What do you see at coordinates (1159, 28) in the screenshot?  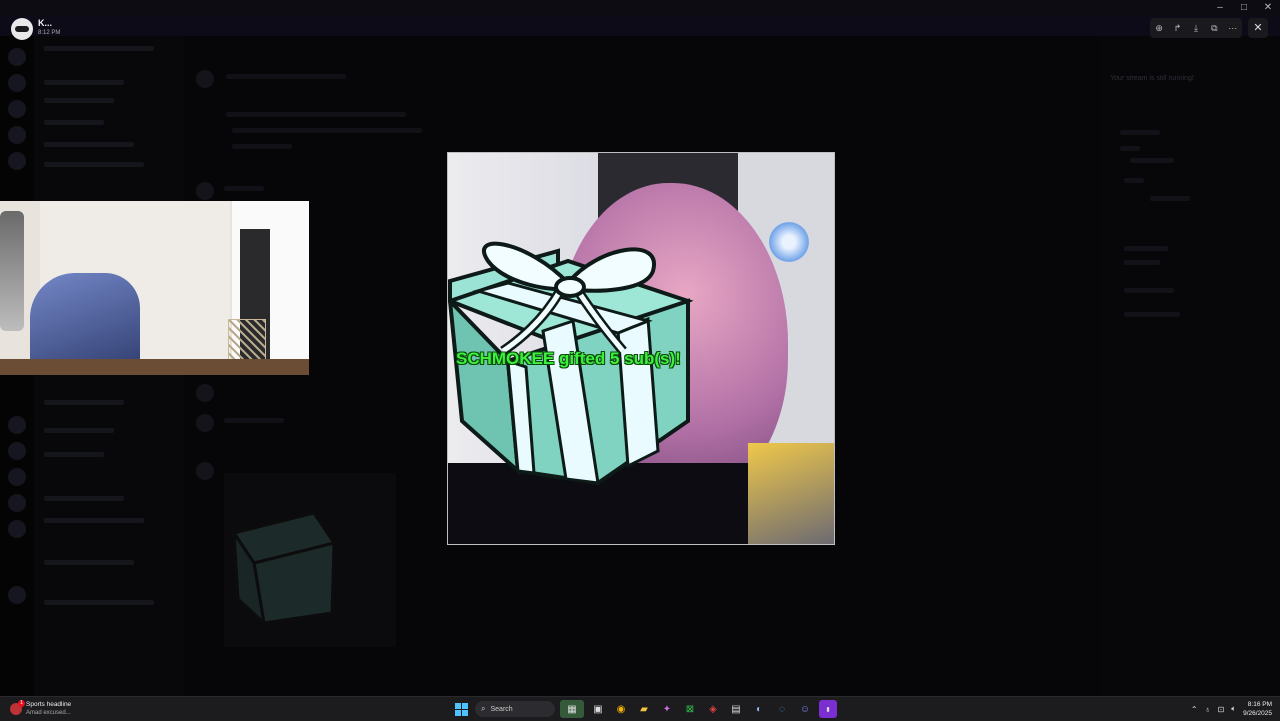 I see `zoom-in-icon: ⊕` at bounding box center [1159, 28].